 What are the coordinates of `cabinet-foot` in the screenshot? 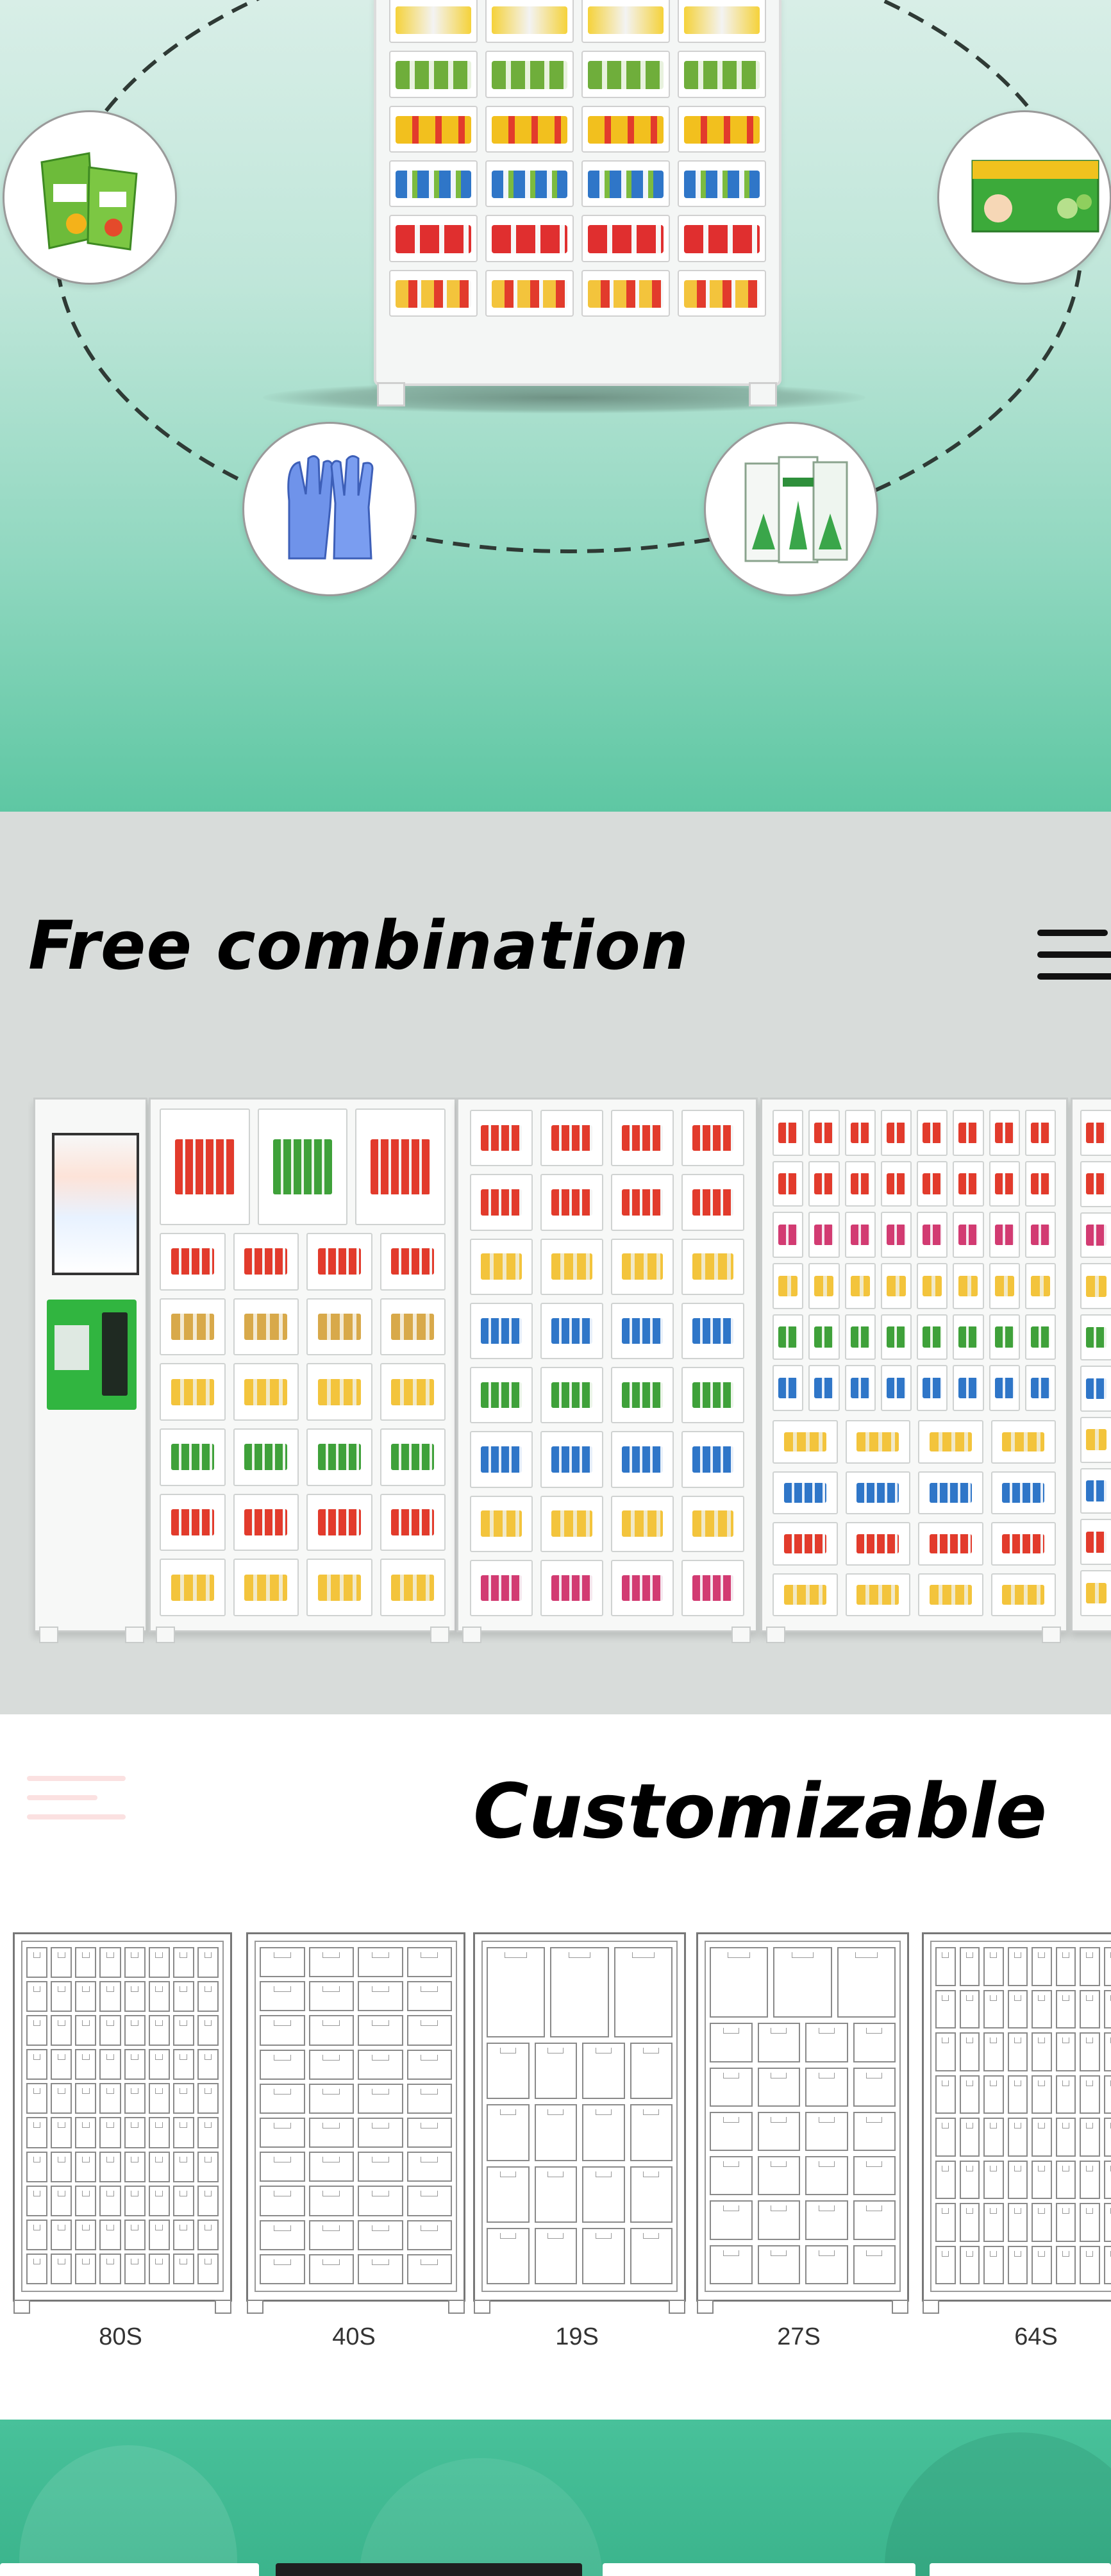 It's located at (391, 394).